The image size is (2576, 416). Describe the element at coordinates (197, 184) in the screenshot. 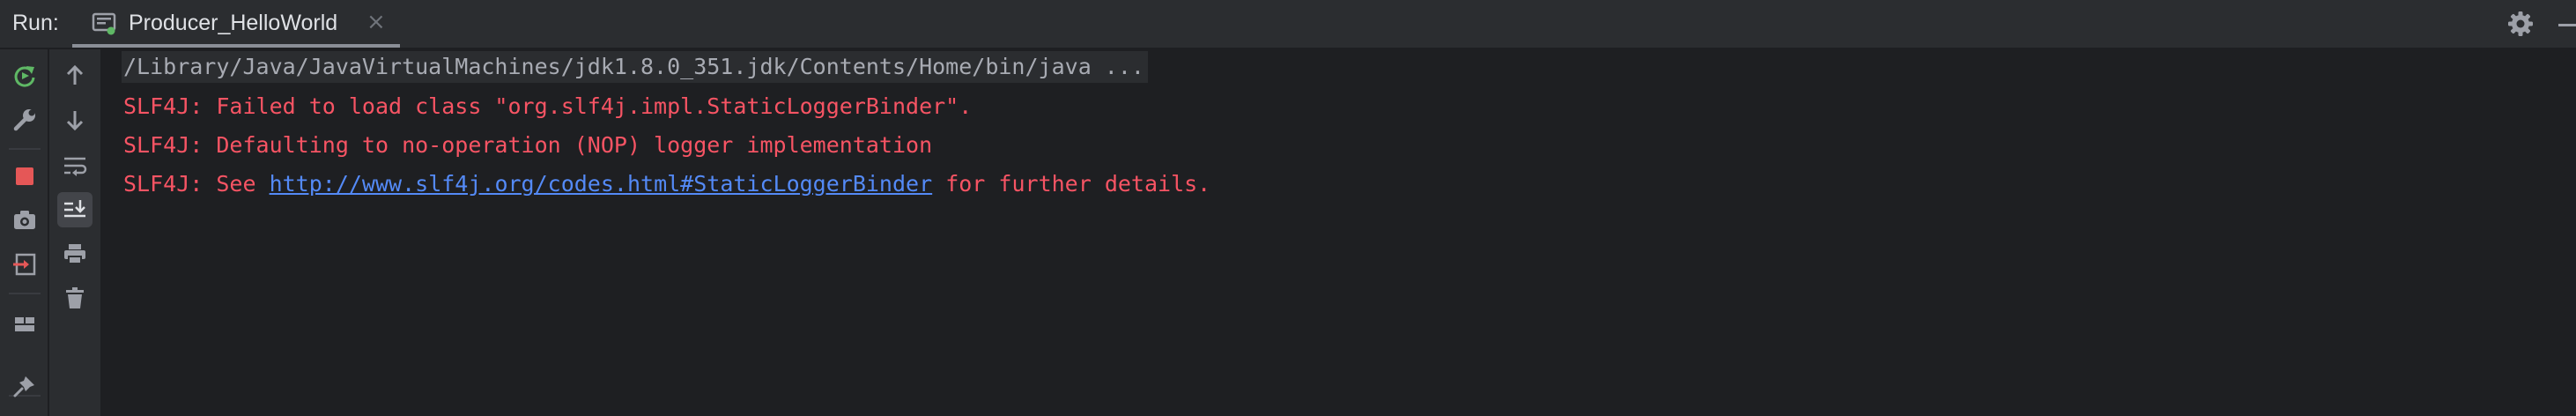

I see `console-text: SLF4J: See` at that location.